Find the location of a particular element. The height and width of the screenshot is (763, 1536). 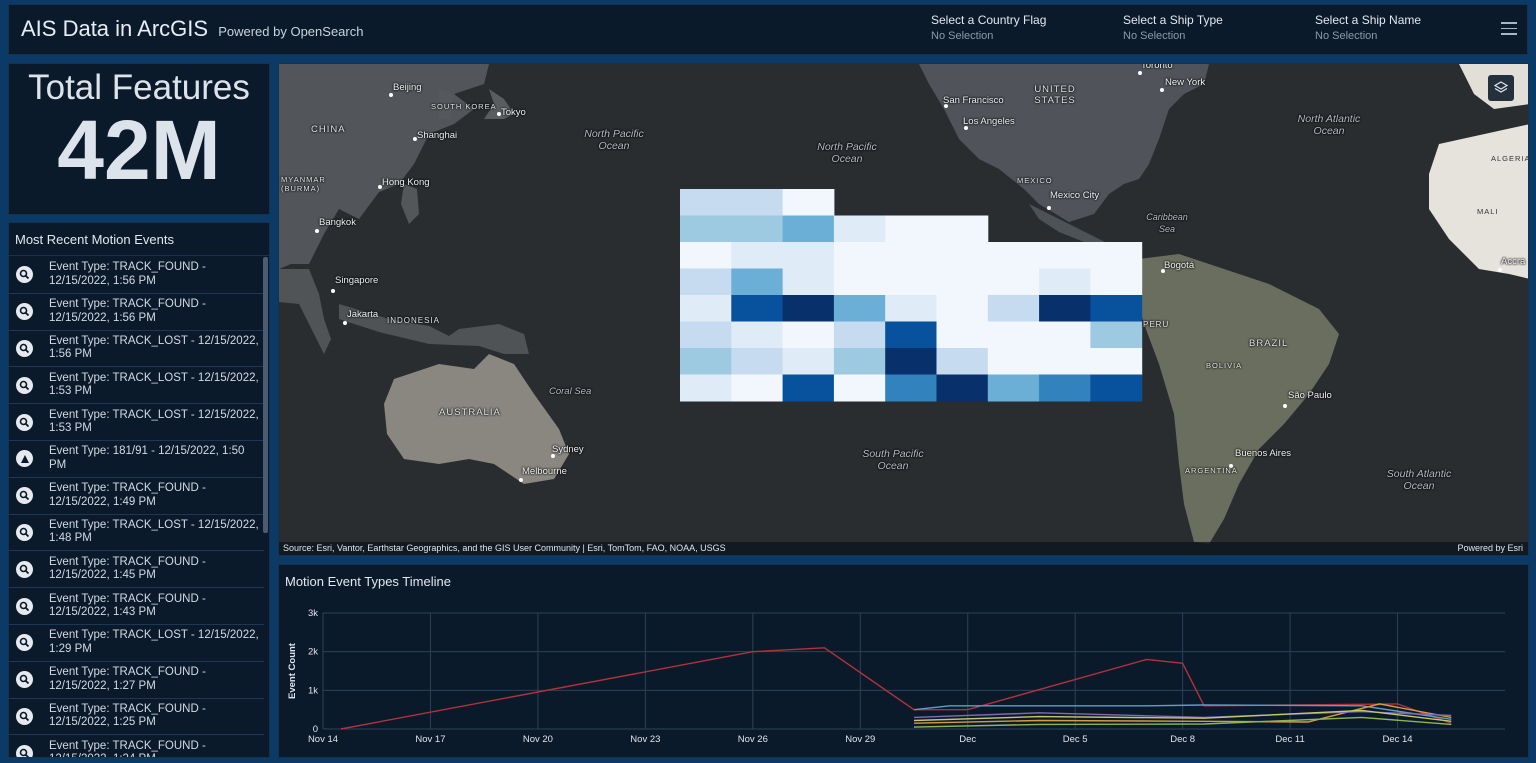

map-label-toronto: Toronto is located at coordinates (1157, 67).